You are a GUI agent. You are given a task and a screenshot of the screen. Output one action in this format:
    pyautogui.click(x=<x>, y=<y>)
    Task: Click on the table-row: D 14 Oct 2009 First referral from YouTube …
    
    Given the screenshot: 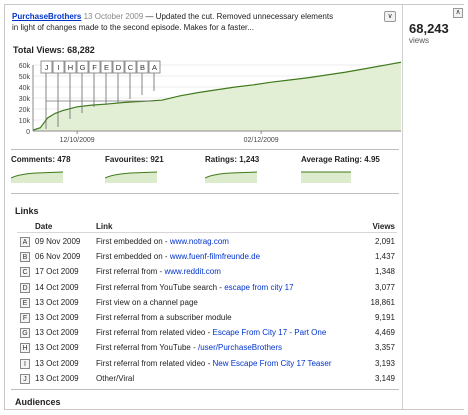 What is the action you would take?
    pyautogui.click(x=207, y=287)
    